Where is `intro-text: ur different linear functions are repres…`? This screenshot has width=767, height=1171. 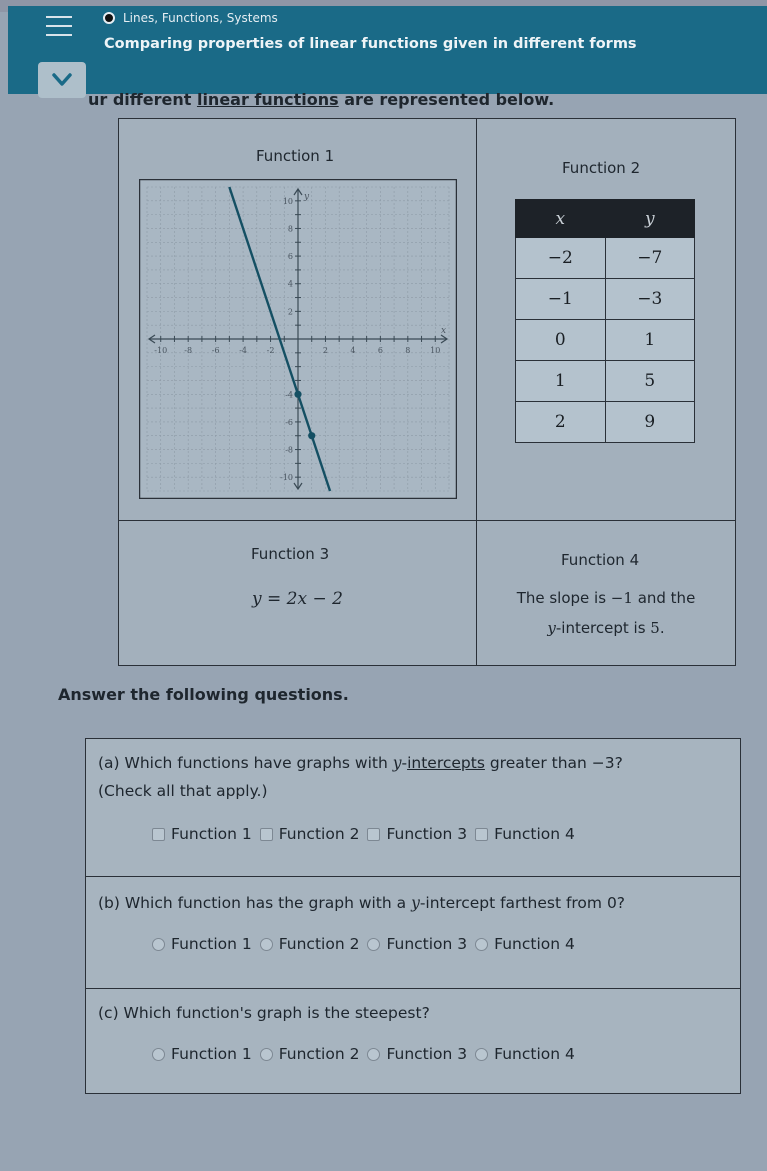
intro-text: ur different linear functions are repres… is located at coordinates (321, 99).